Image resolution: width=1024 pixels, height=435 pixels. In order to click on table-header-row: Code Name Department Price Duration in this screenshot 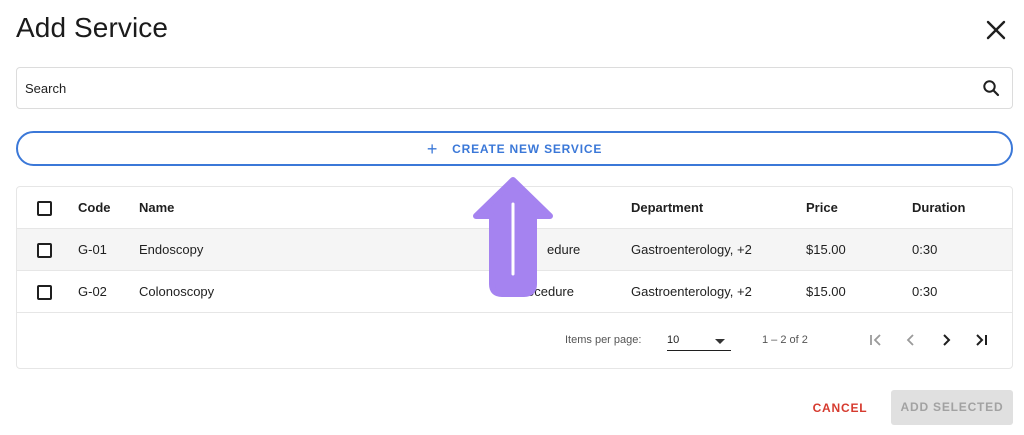, I will do `click(514, 208)`.